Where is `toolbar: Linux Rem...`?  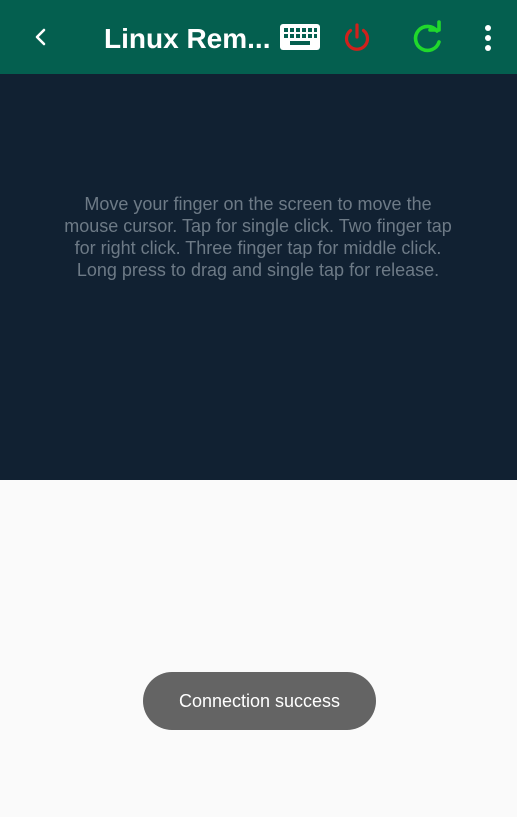
toolbar: Linux Rem... is located at coordinates (258, 37).